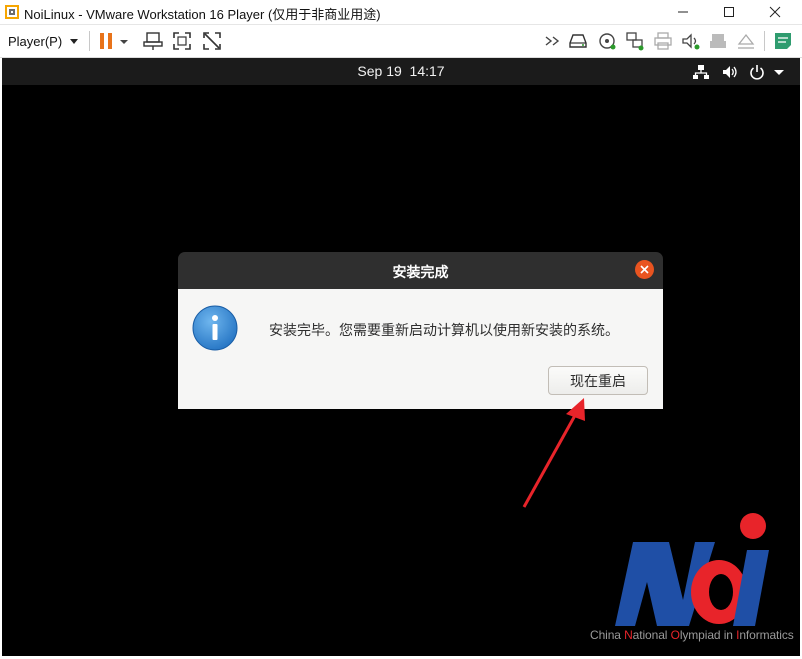 The image size is (802, 659). What do you see at coordinates (153, 41) in the screenshot?
I see `send-ctrl-alt-del-icon` at bounding box center [153, 41].